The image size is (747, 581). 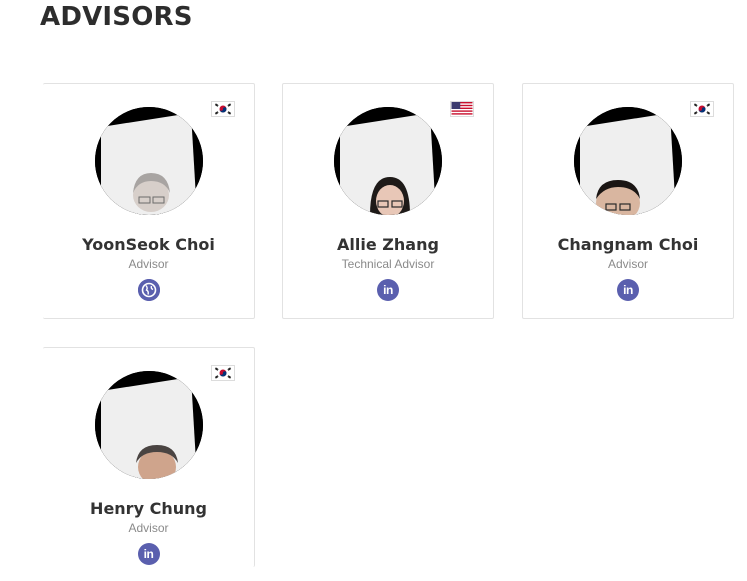 I want to click on advisor-role: Technical Advisor, so click(x=388, y=264).